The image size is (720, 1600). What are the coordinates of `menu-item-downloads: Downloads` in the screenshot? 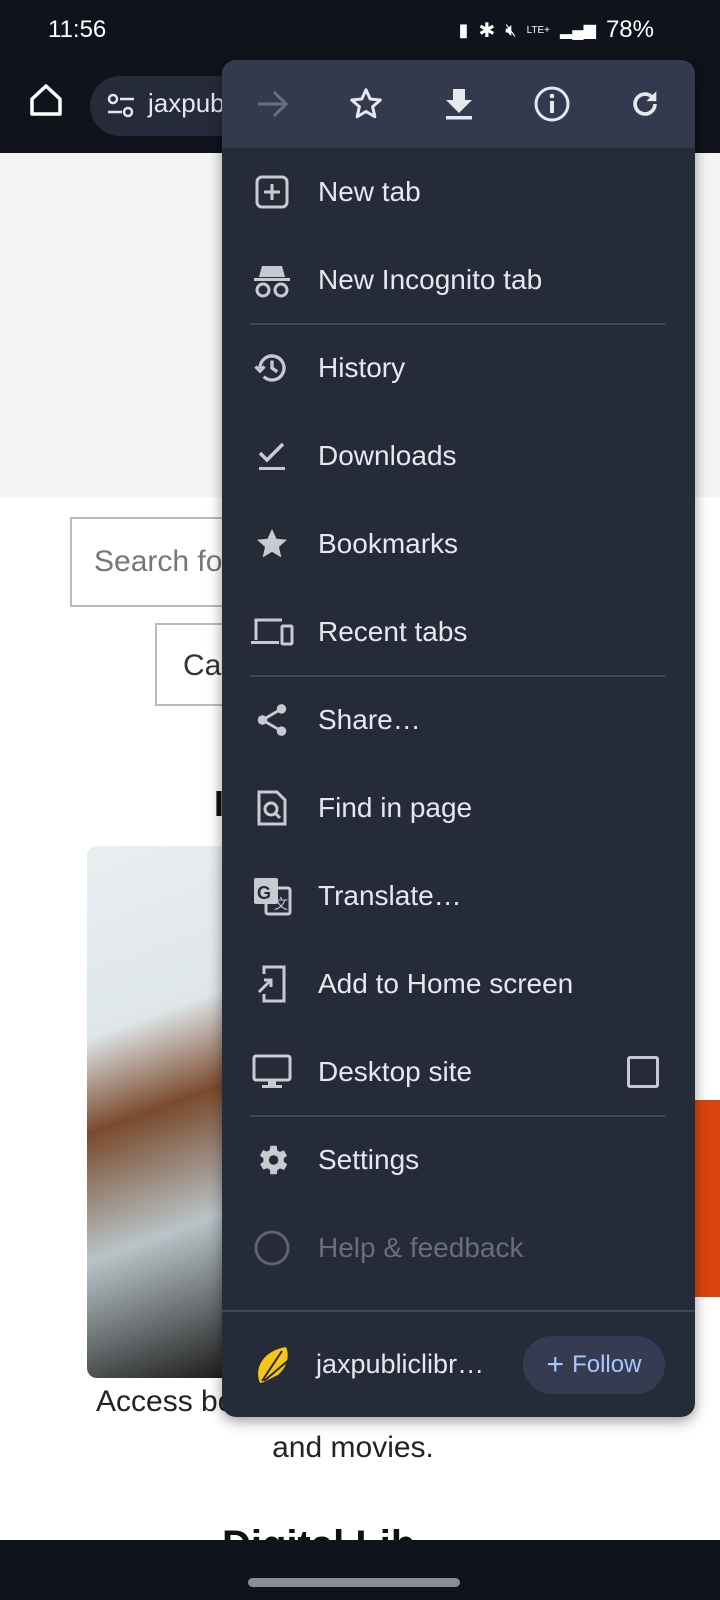 It's located at (458, 456).